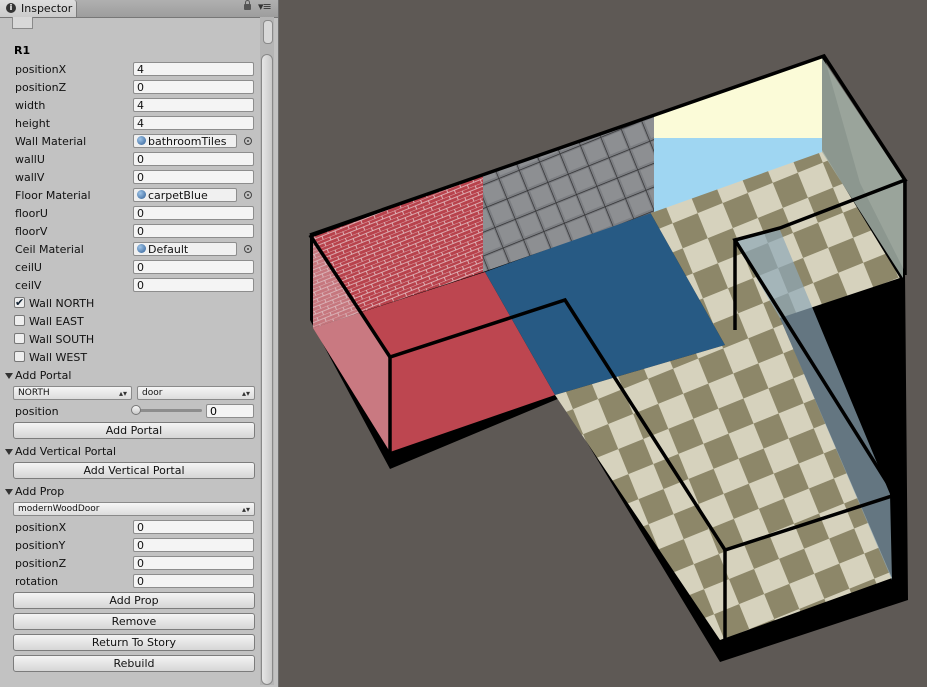 The image size is (927, 687). Describe the element at coordinates (193, 177) in the screenshot. I see `wallv-field: 0` at that location.